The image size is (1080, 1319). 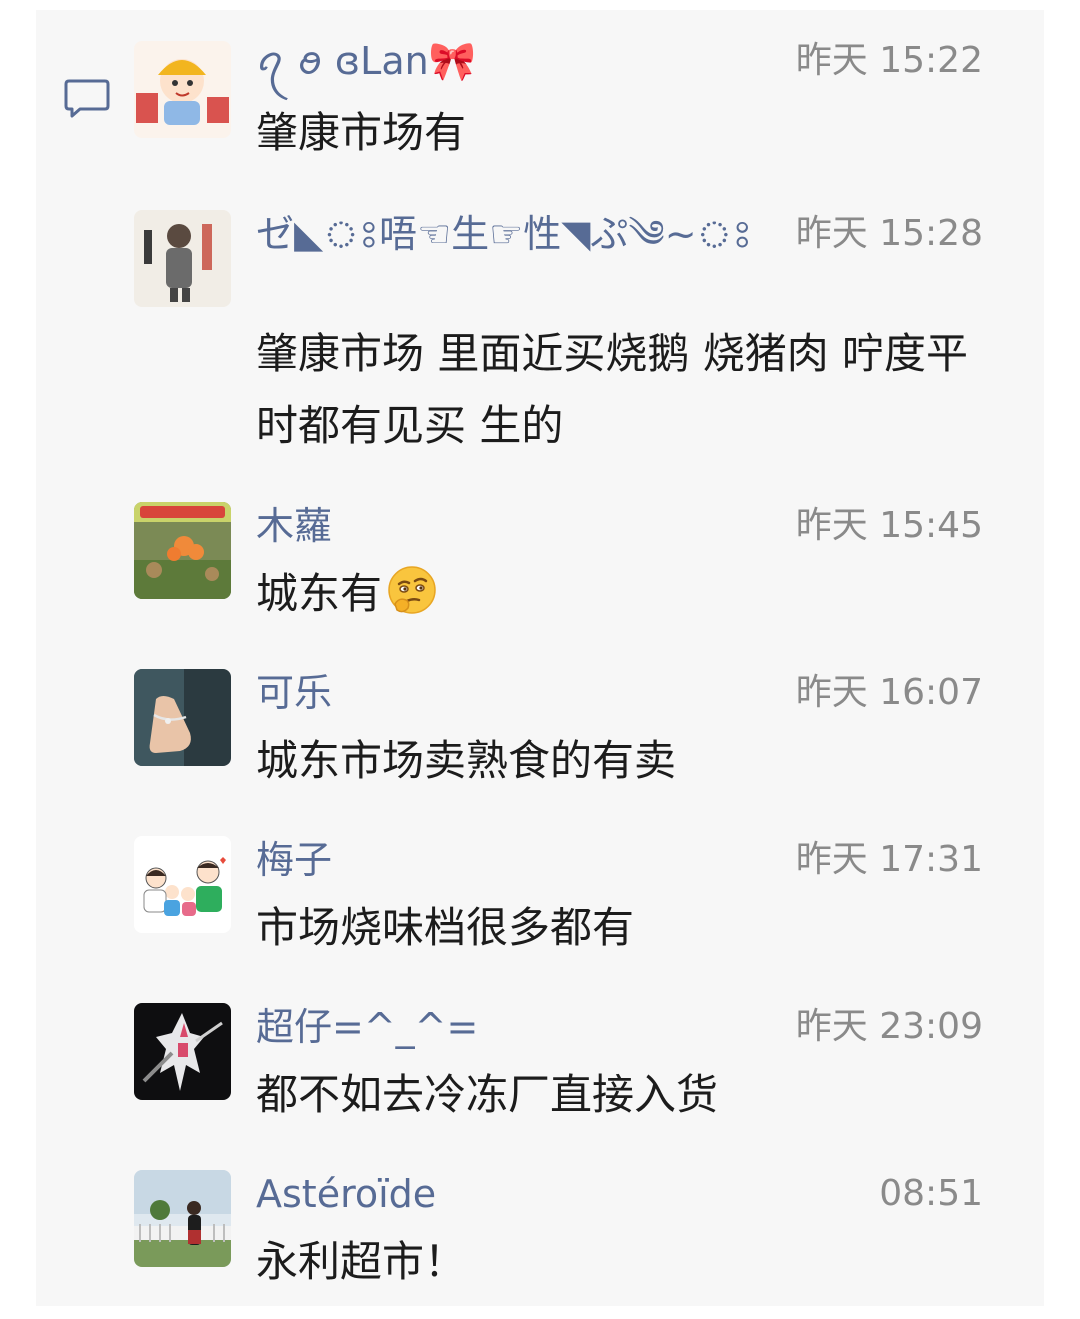 I want to click on comment-time: 昨天 17:31, so click(x=889, y=859).